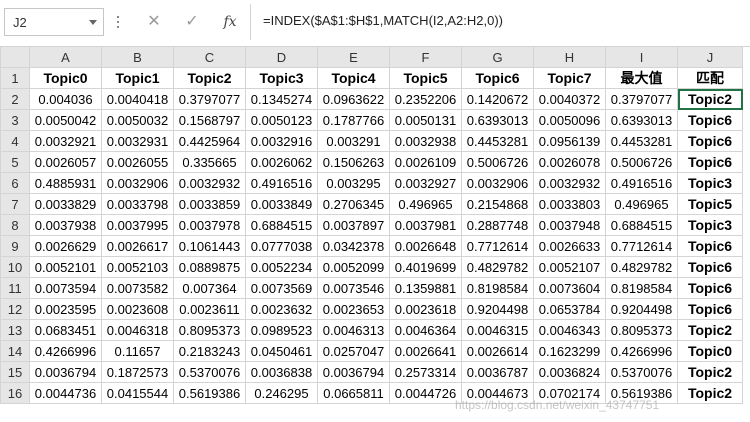 The width and height of the screenshot is (750, 422). I want to click on cell: 0.2154868, so click(497, 204).